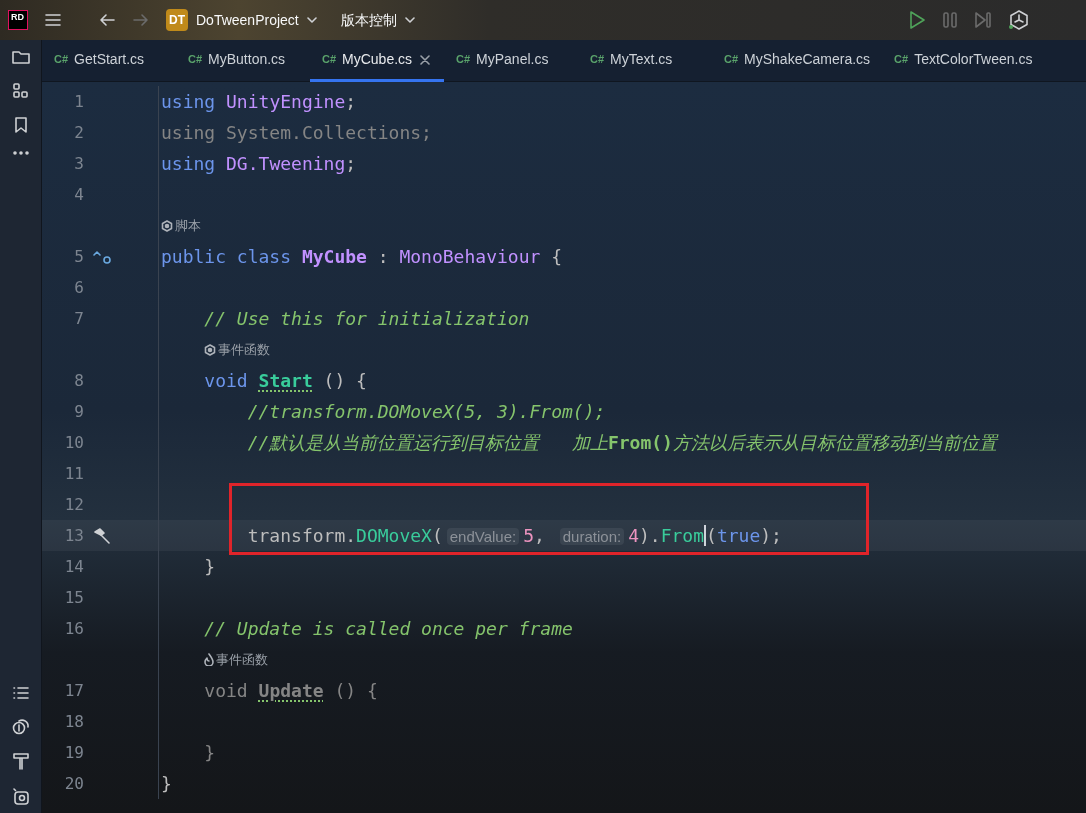  Describe the element at coordinates (377, 20) in the screenshot. I see `vcs-menu: 版本控制` at that location.